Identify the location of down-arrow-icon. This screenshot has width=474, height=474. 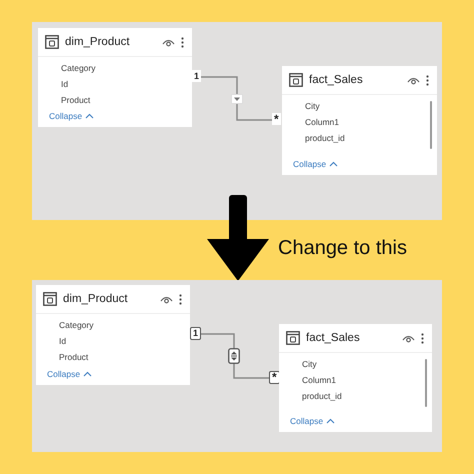
(238, 238).